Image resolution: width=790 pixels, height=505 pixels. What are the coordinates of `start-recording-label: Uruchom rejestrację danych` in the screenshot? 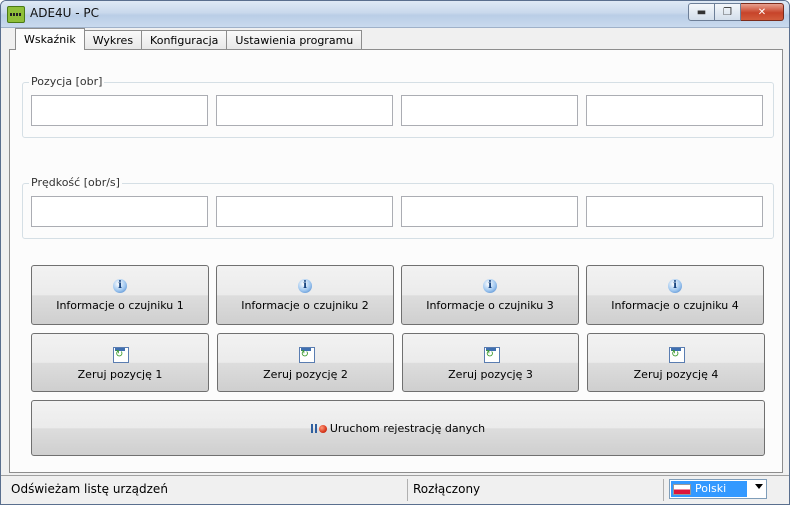 It's located at (407, 428).